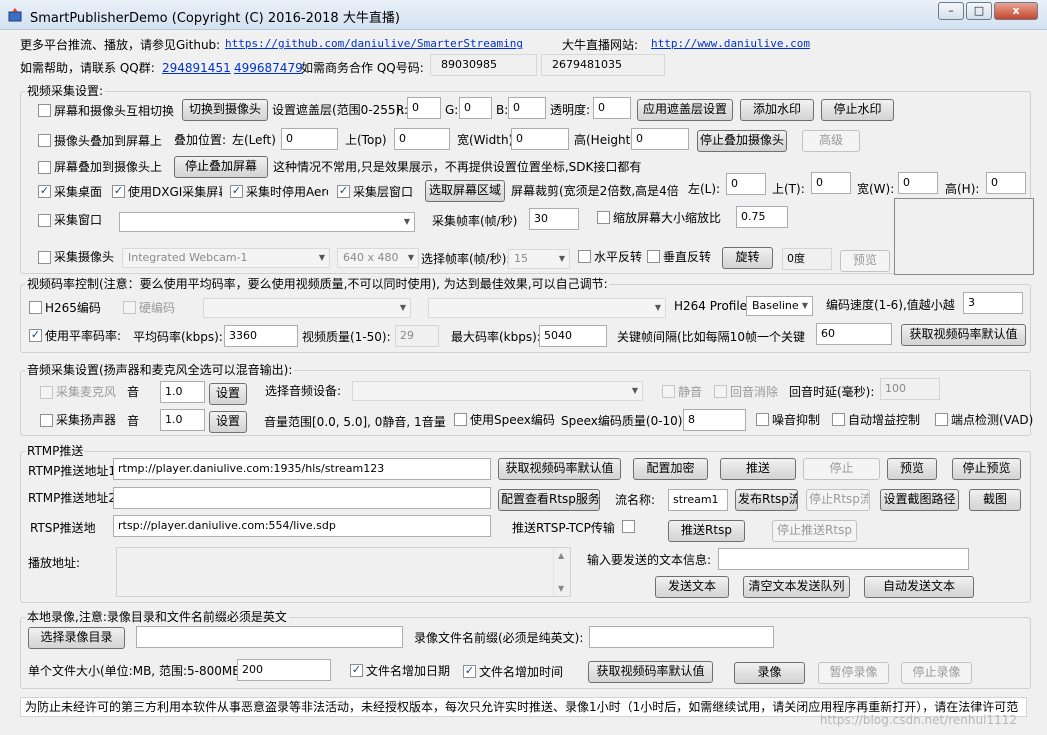 The image size is (1047, 735). Describe the element at coordinates (44, 167) in the screenshot. I see `screen-overlay-checkbox` at that location.